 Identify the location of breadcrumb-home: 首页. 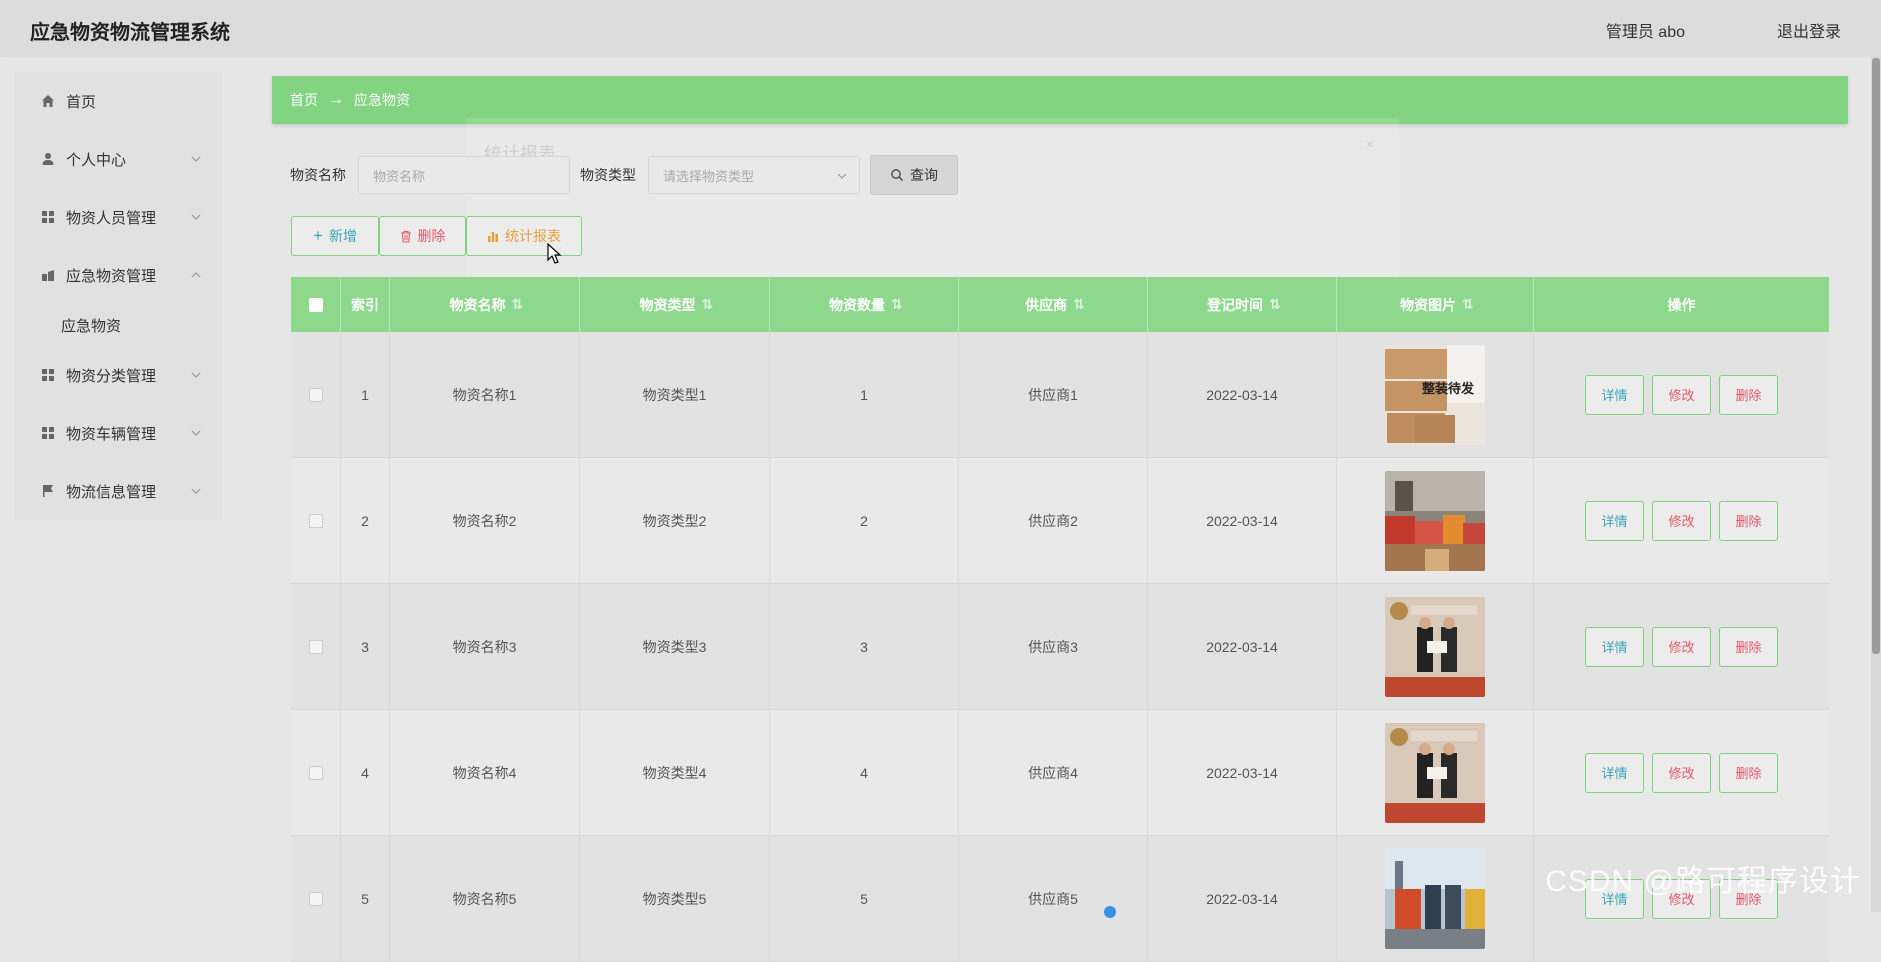
(304, 100).